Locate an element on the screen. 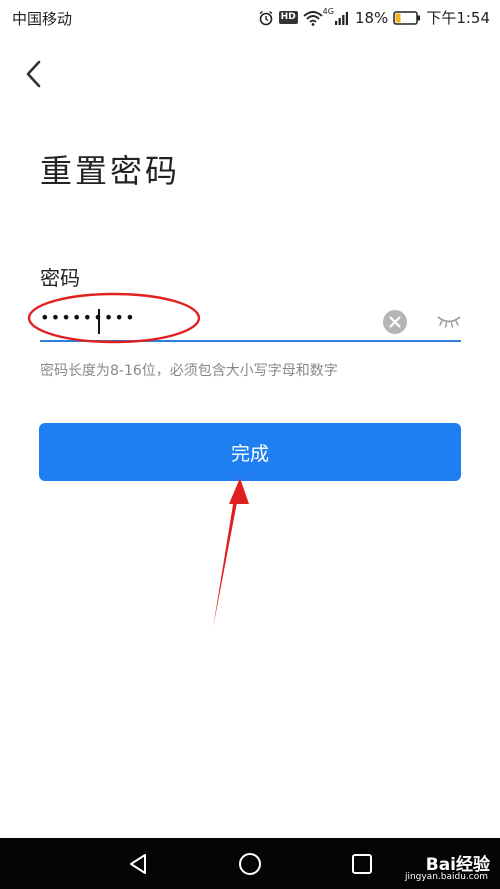 The image size is (500, 889). square-recents-icon is located at coordinates (362, 864).